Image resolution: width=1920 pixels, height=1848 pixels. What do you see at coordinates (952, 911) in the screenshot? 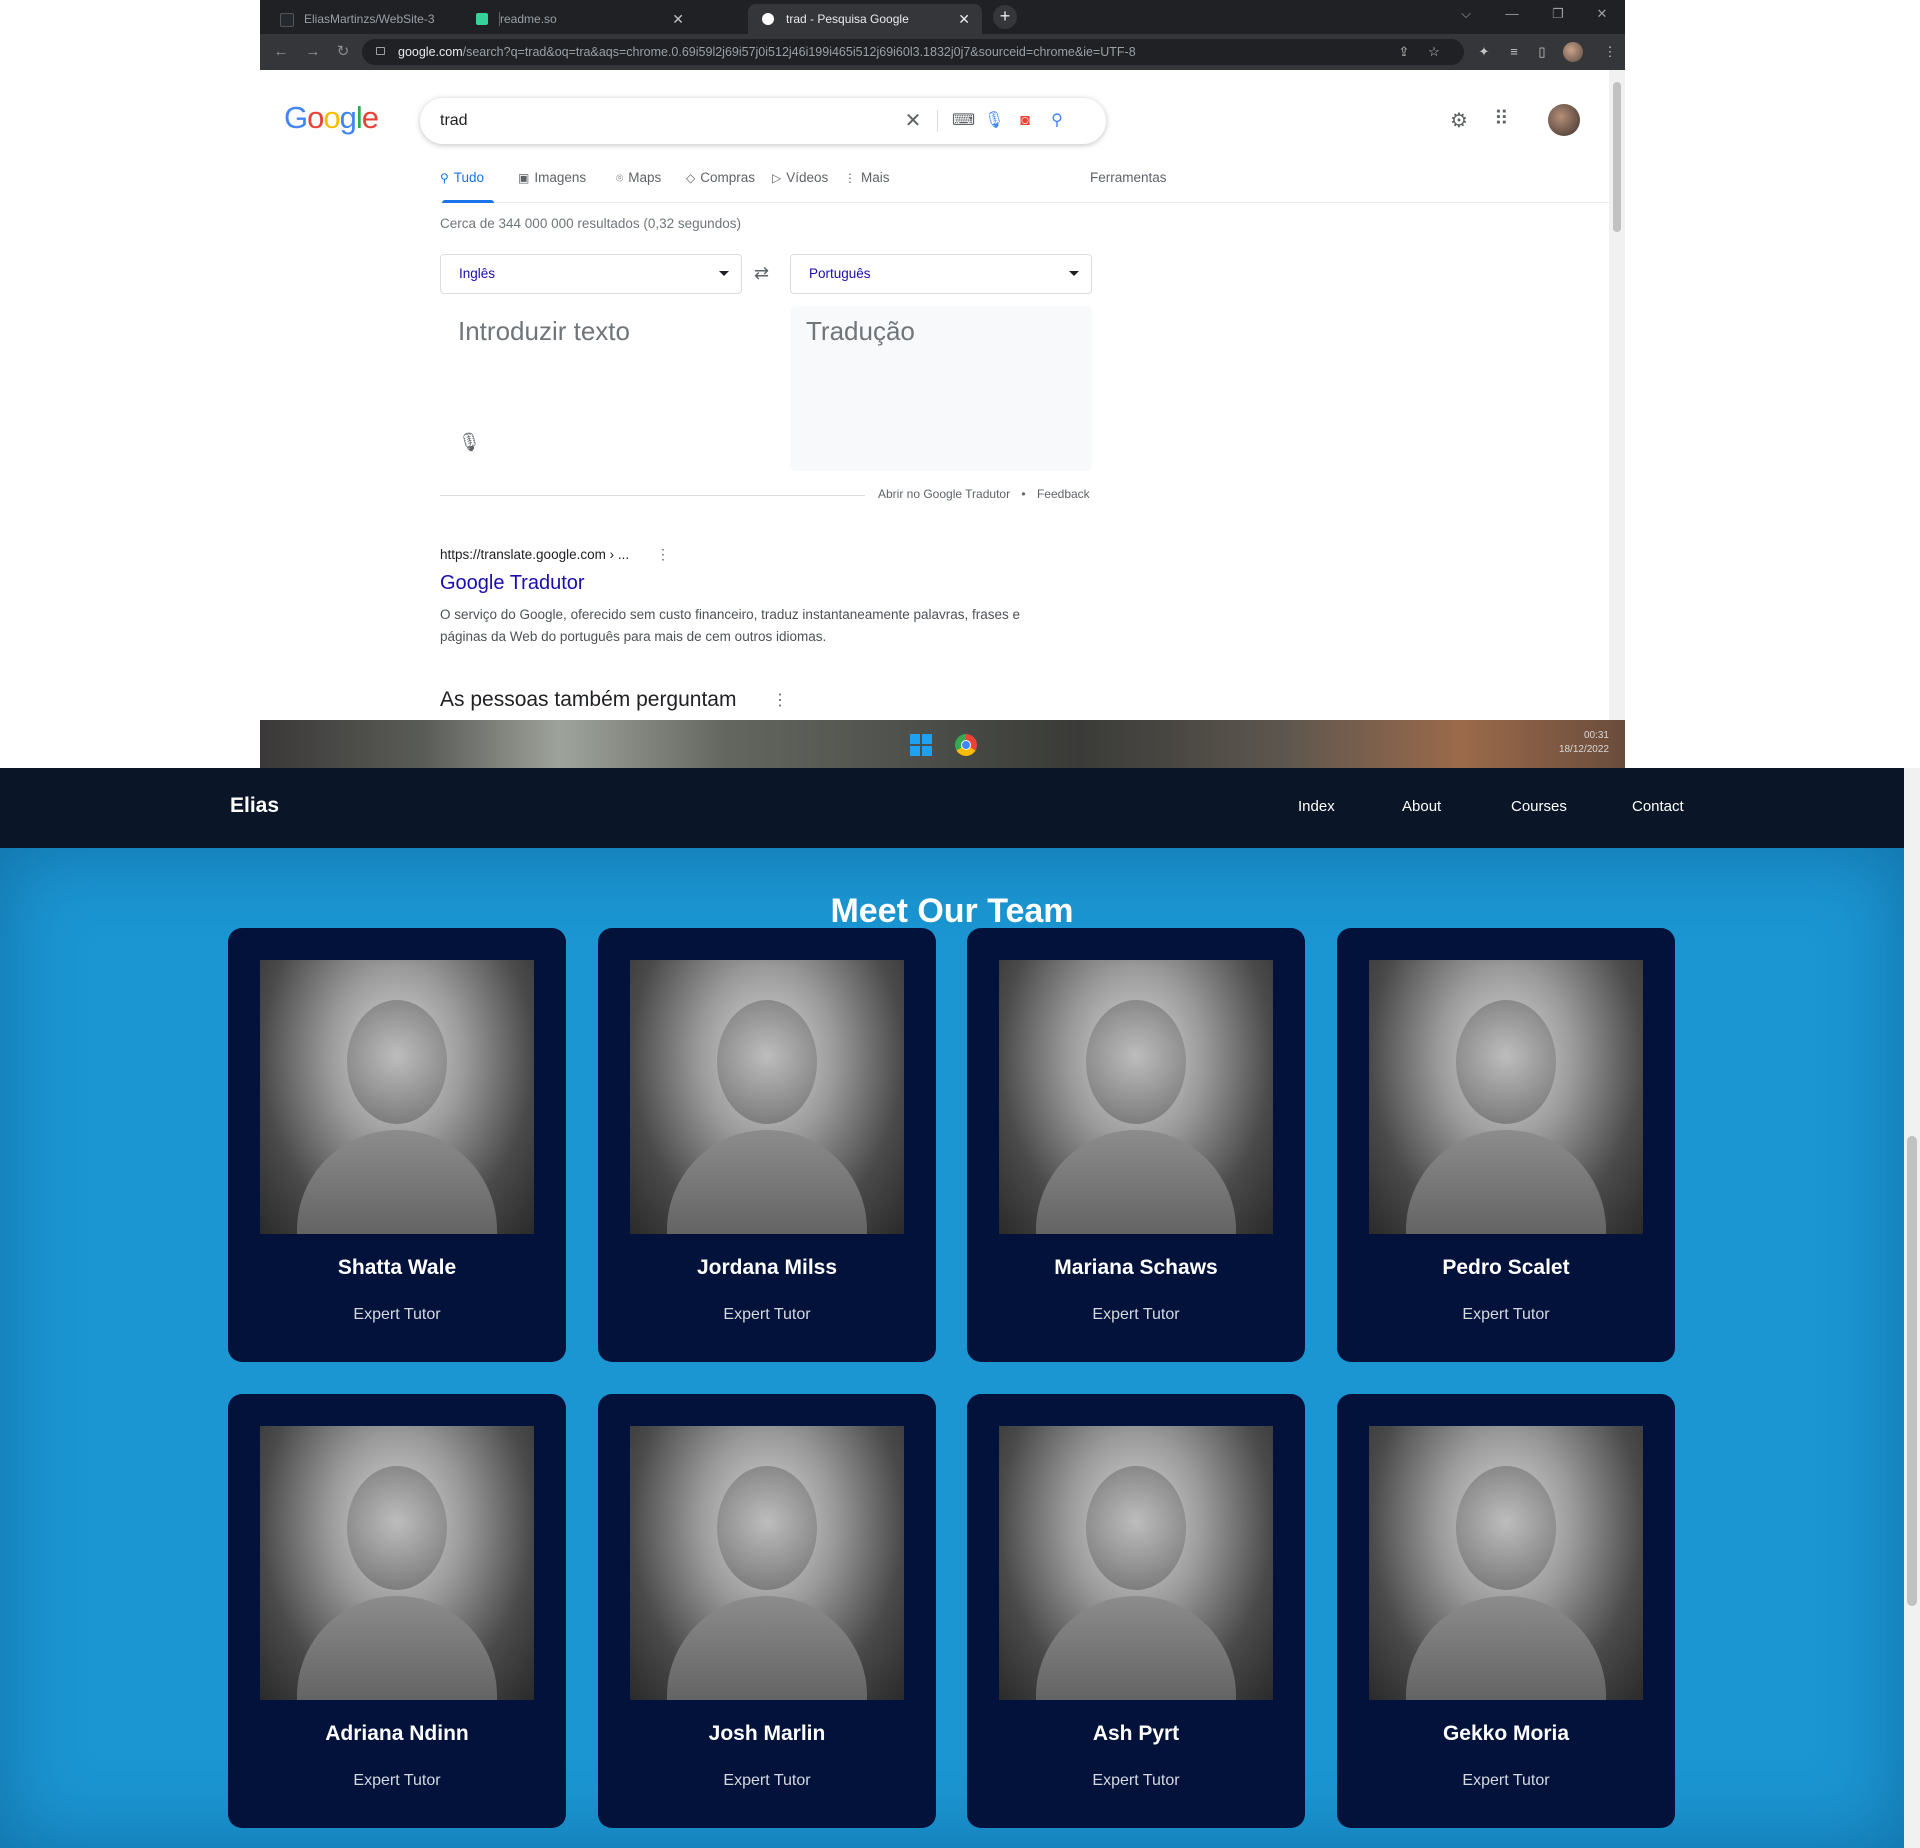
I see `section-title: Meet Our Team` at bounding box center [952, 911].